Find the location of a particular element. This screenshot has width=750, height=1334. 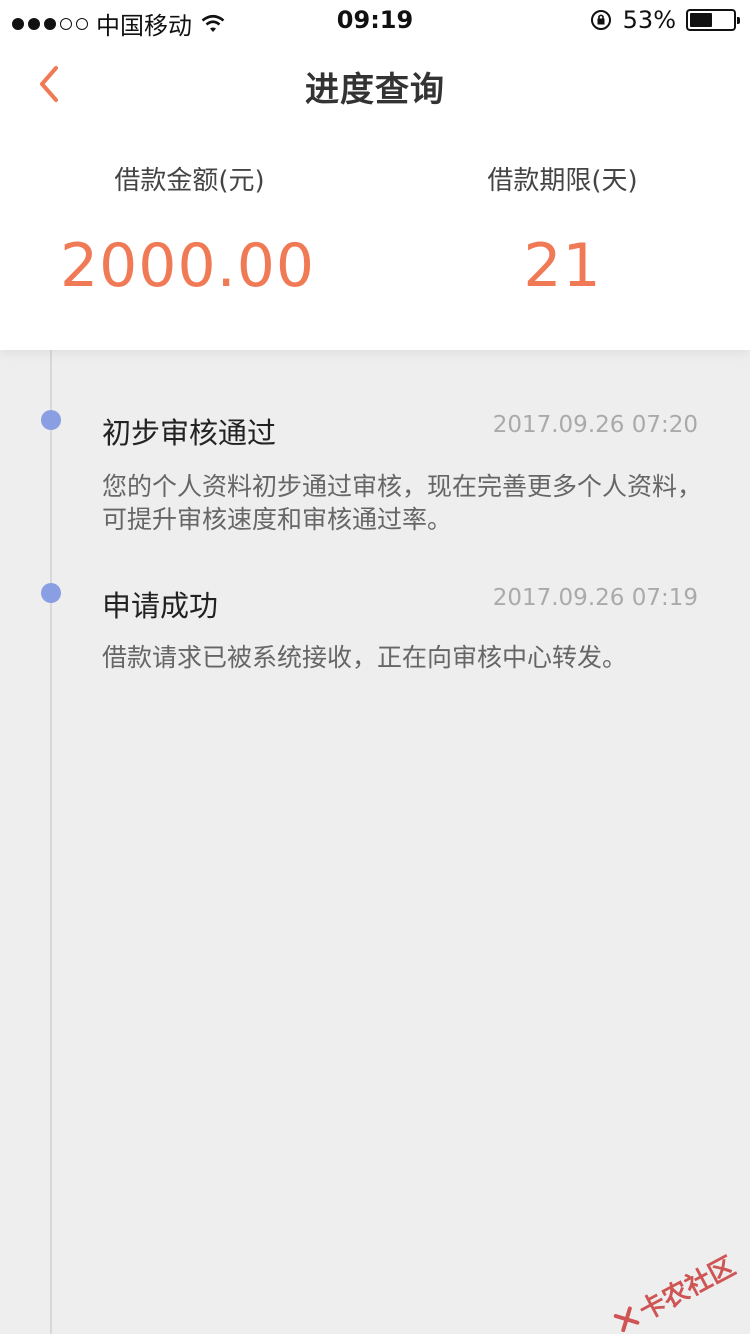

battery-percent: 53% is located at coordinates (649, 20).